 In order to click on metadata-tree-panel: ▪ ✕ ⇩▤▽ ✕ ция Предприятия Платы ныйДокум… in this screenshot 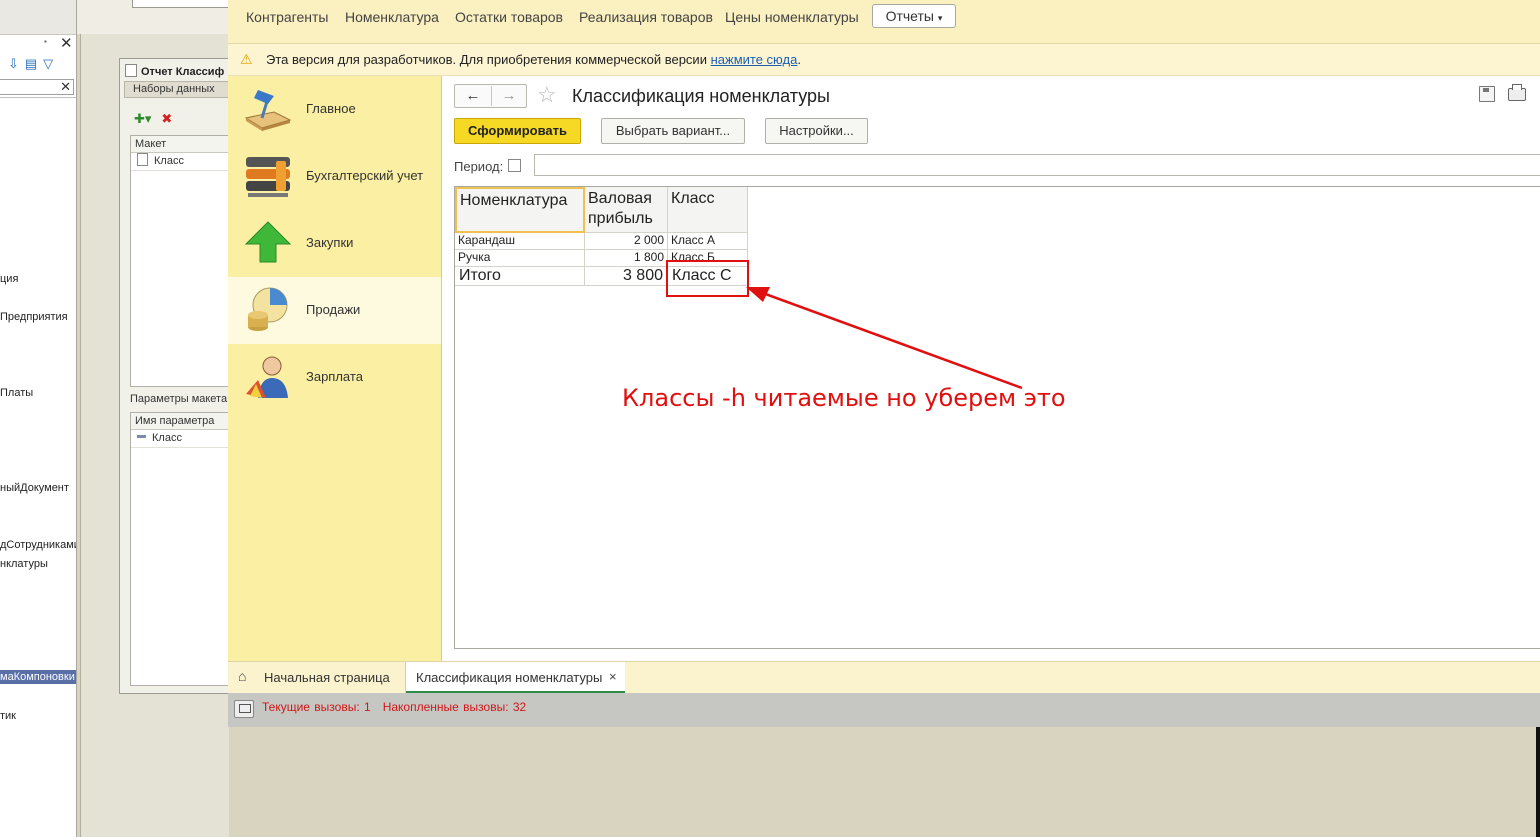, I will do `click(38, 418)`.